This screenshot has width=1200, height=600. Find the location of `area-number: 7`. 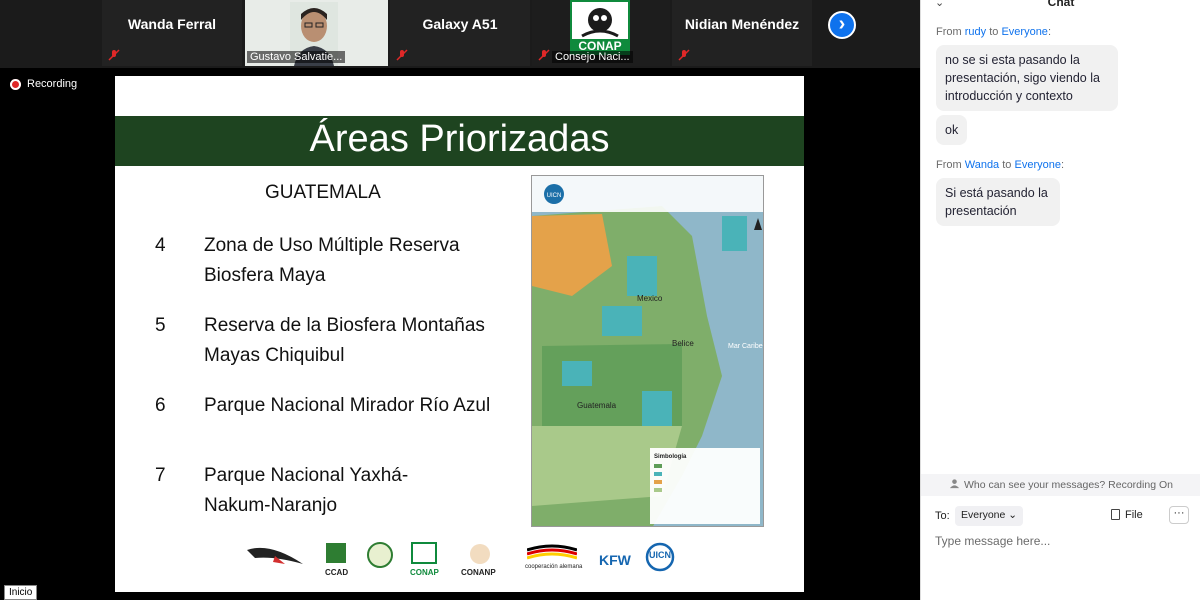

area-number: 7 is located at coordinates (160, 475).